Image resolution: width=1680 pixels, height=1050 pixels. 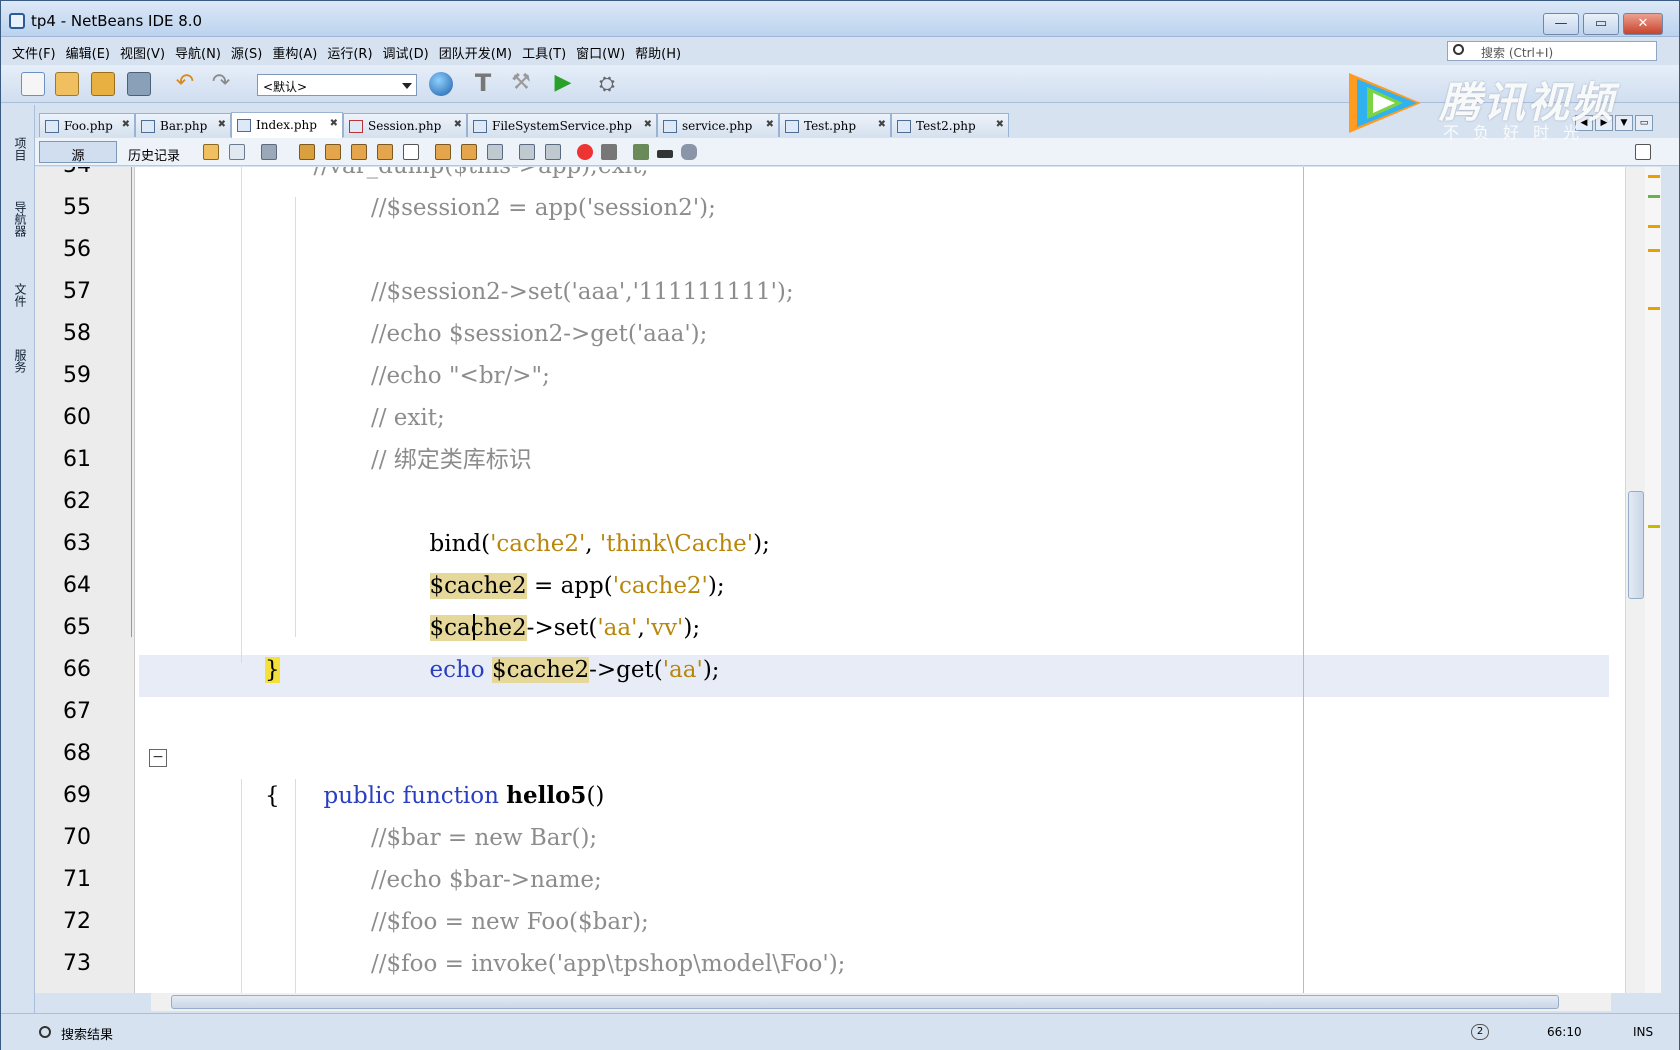 I want to click on tab-label: Session.php, so click(x=405, y=126).